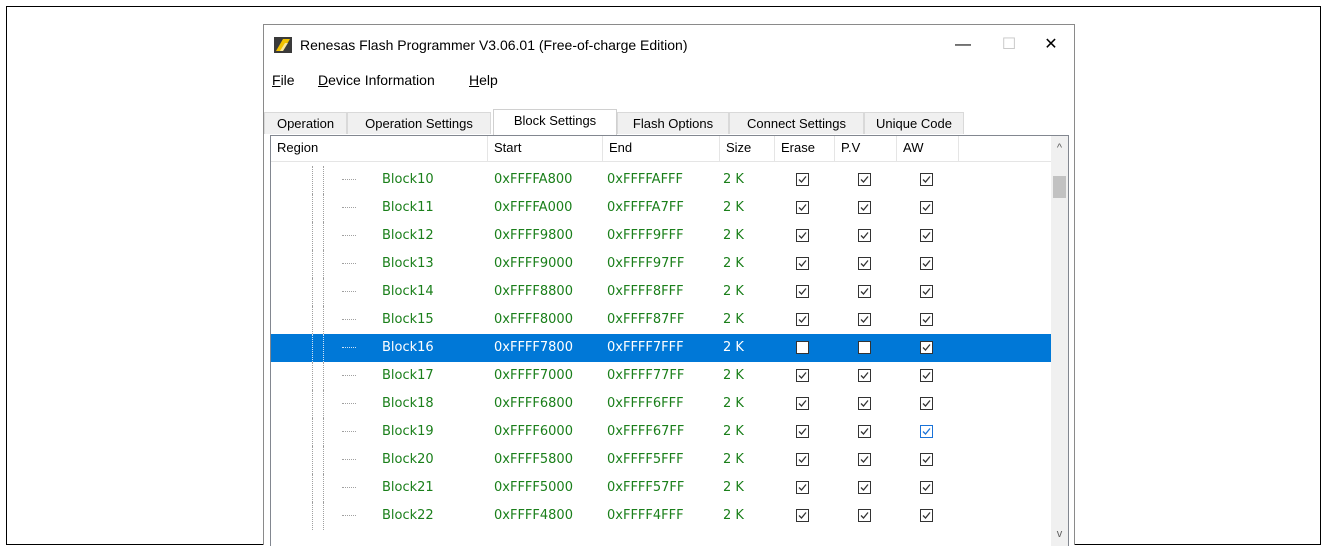 Image resolution: width=1328 pixels, height=551 pixels. Describe the element at coordinates (376, 80) in the screenshot. I see `menu-device-information: Device Information` at that location.